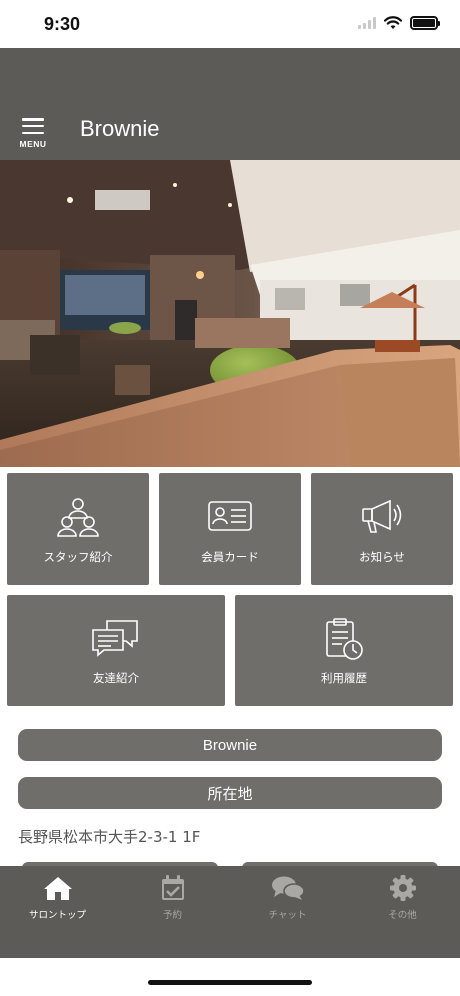 This screenshot has width=460, height=996. I want to click on menu-button: MENU, so click(33, 135).